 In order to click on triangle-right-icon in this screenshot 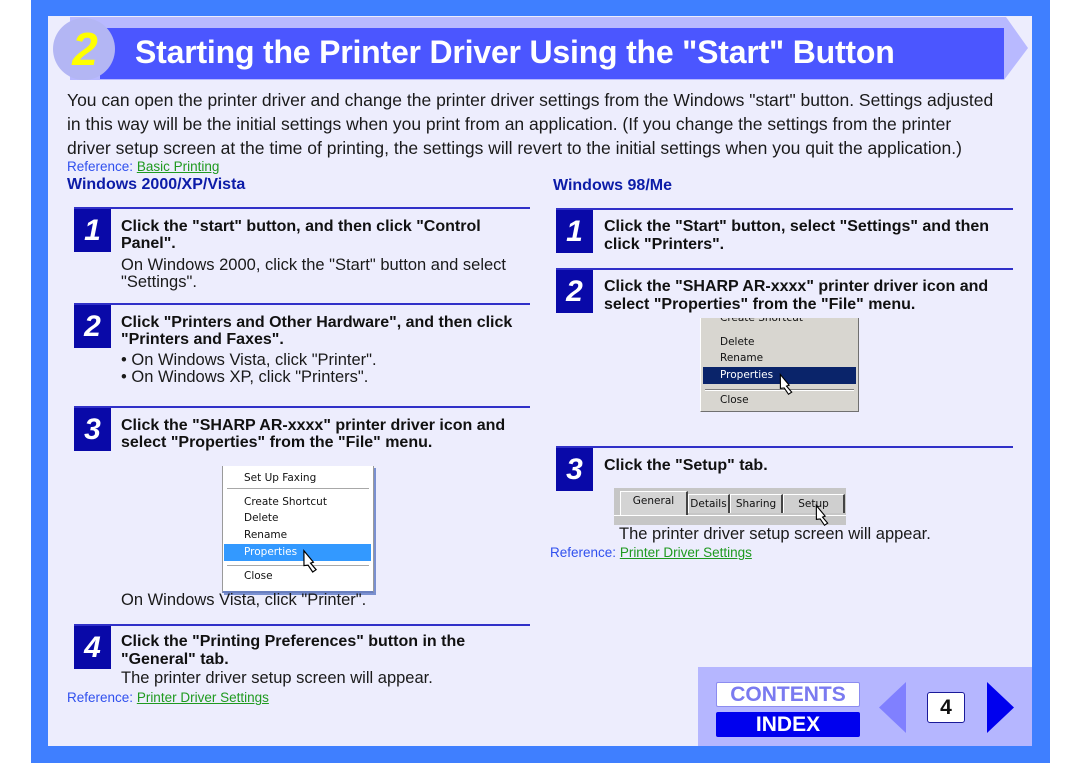, I will do `click(1000, 707)`.